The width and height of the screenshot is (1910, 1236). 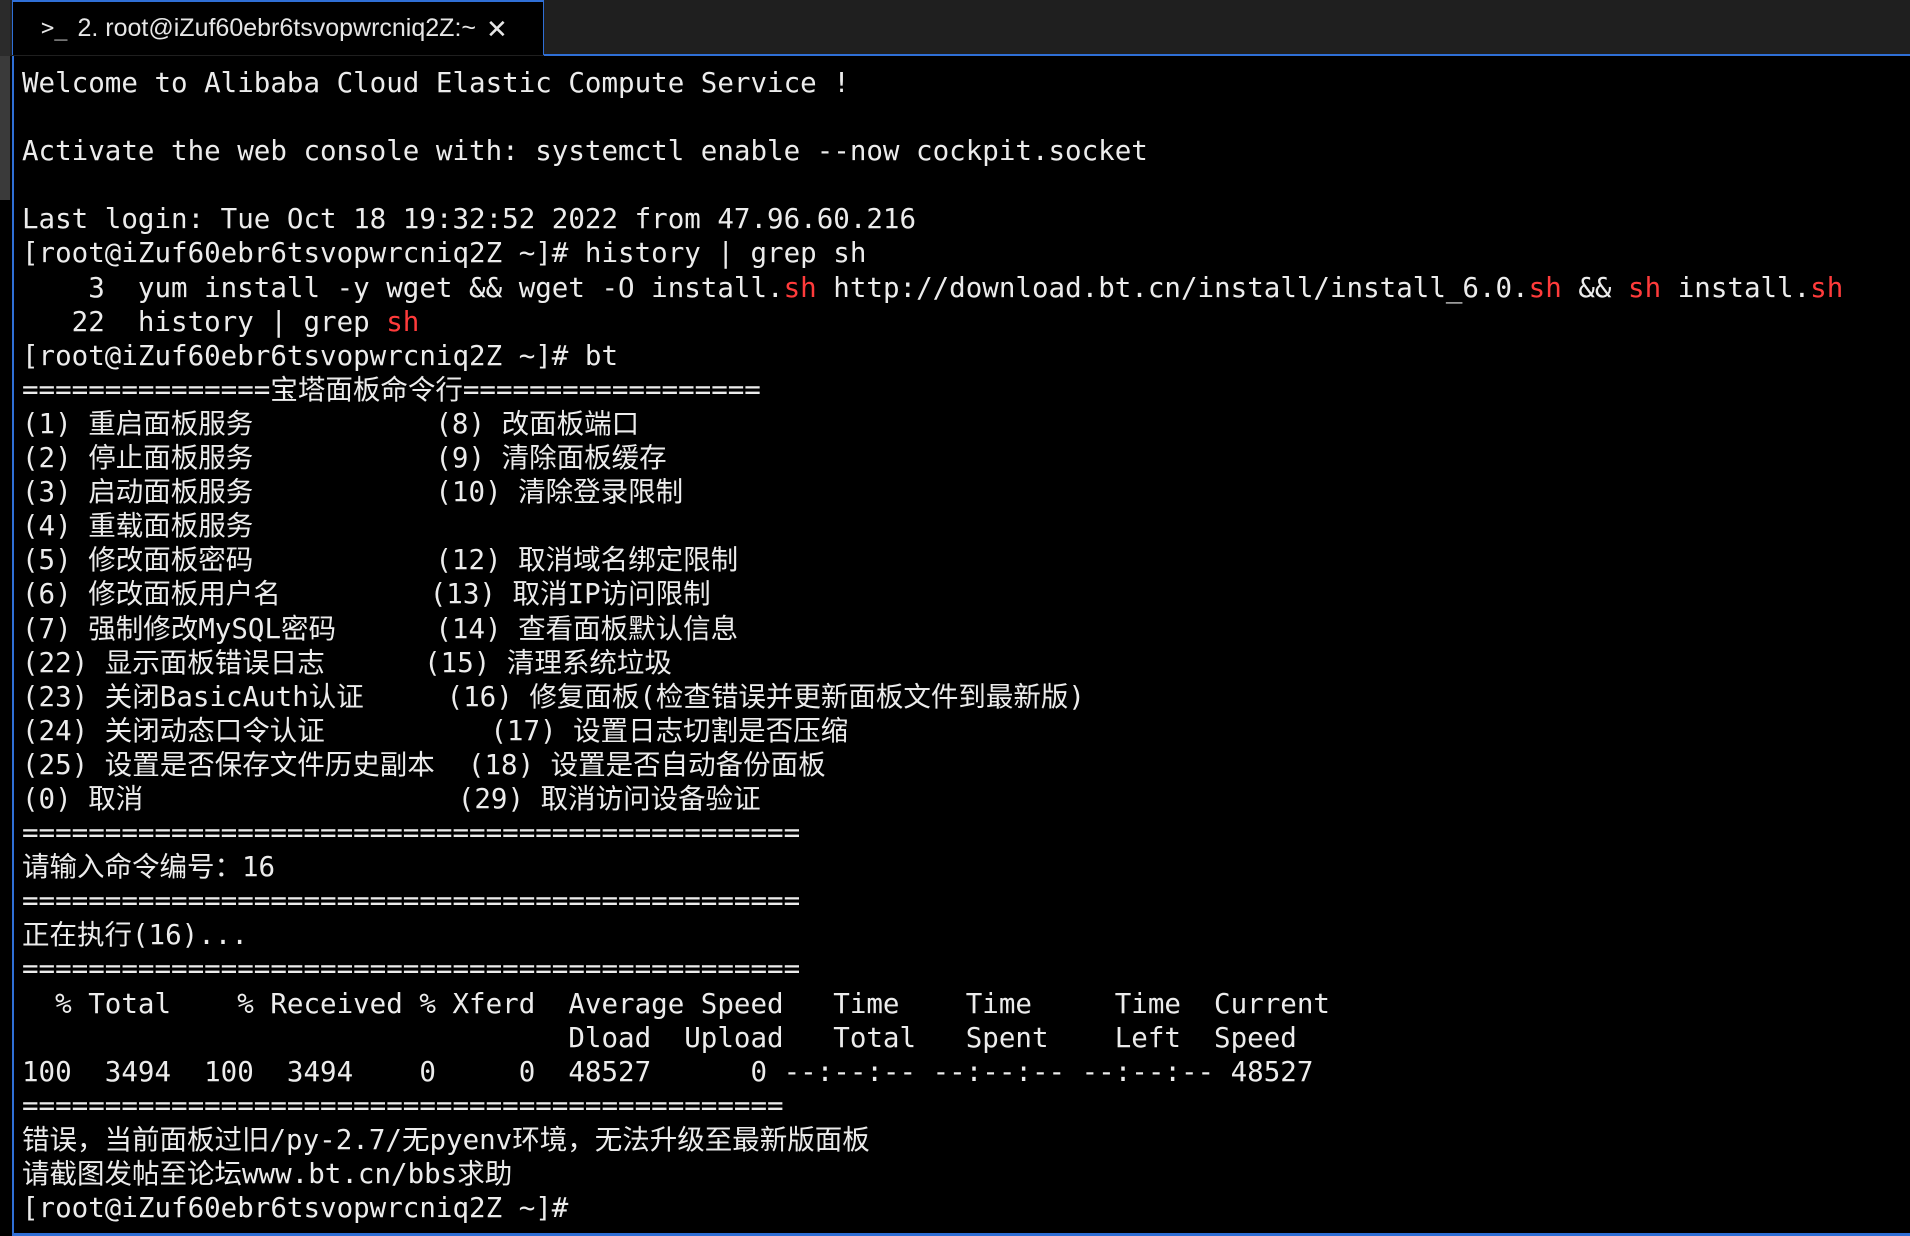 I want to click on terminal-text: 请输入命令编号：16, so click(x=149, y=867).